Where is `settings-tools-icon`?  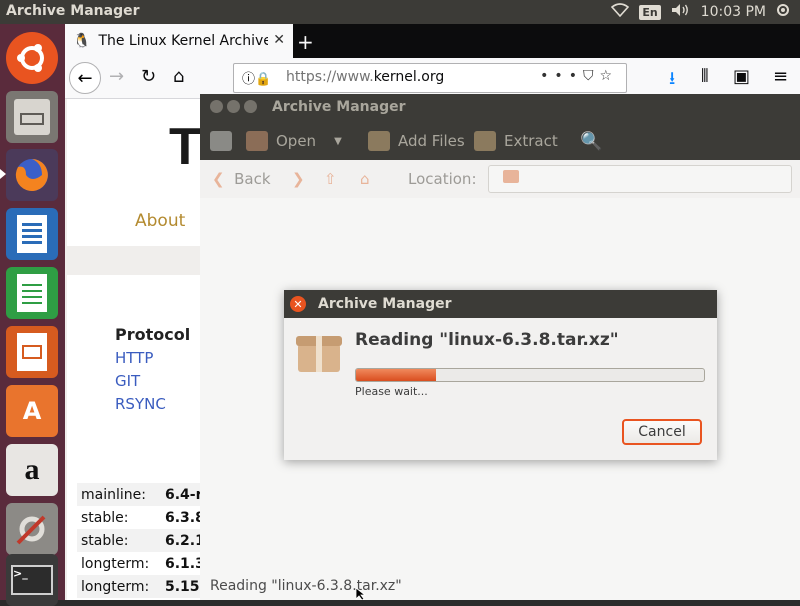
settings-tools-icon is located at coordinates (32, 529).